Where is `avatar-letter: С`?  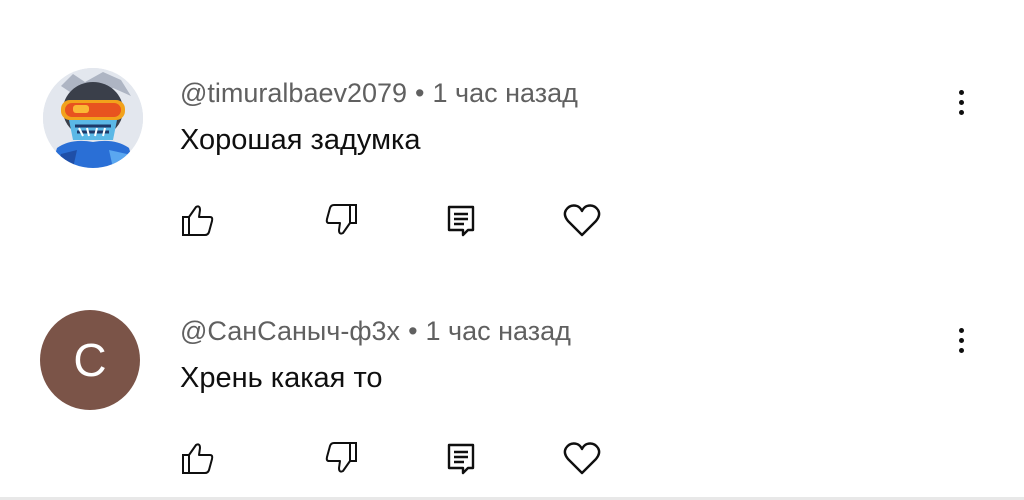
avatar-letter: С is located at coordinates (90, 360).